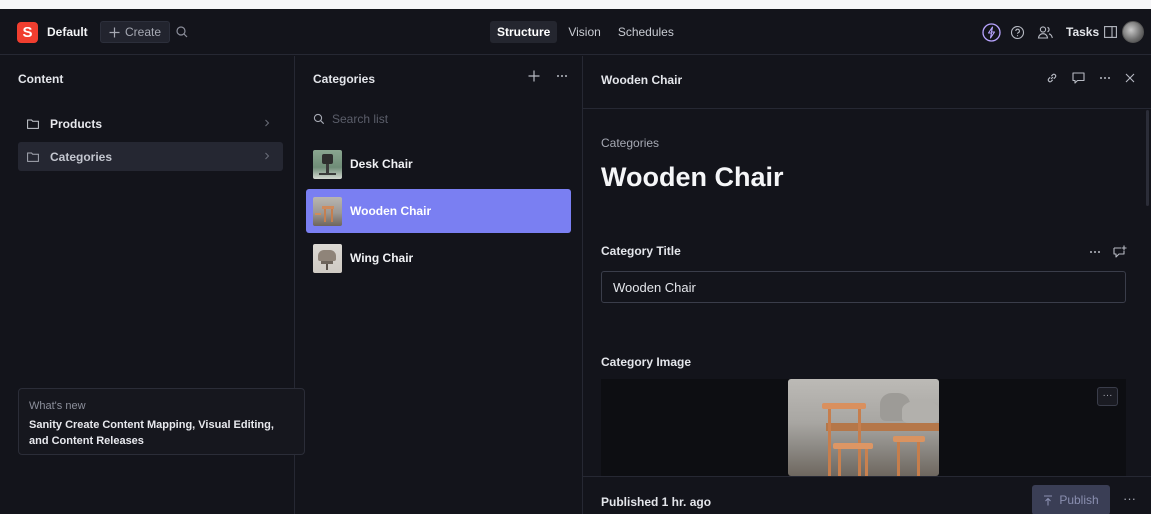 This screenshot has width=1151, height=514. I want to click on document-title: Wooden Chair, so click(692, 177).